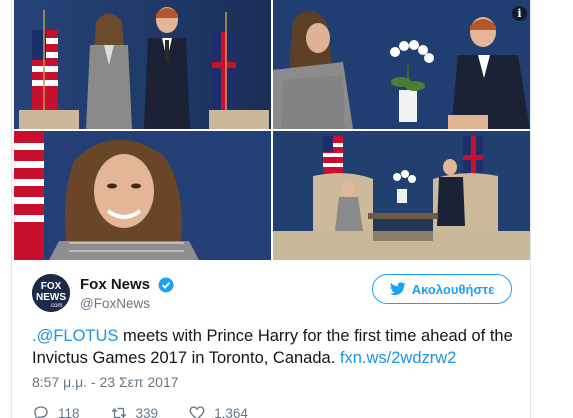 The width and height of the screenshot is (573, 418). What do you see at coordinates (55, 306) in the screenshot?
I see `avatar-text-bot: .com` at bounding box center [55, 306].